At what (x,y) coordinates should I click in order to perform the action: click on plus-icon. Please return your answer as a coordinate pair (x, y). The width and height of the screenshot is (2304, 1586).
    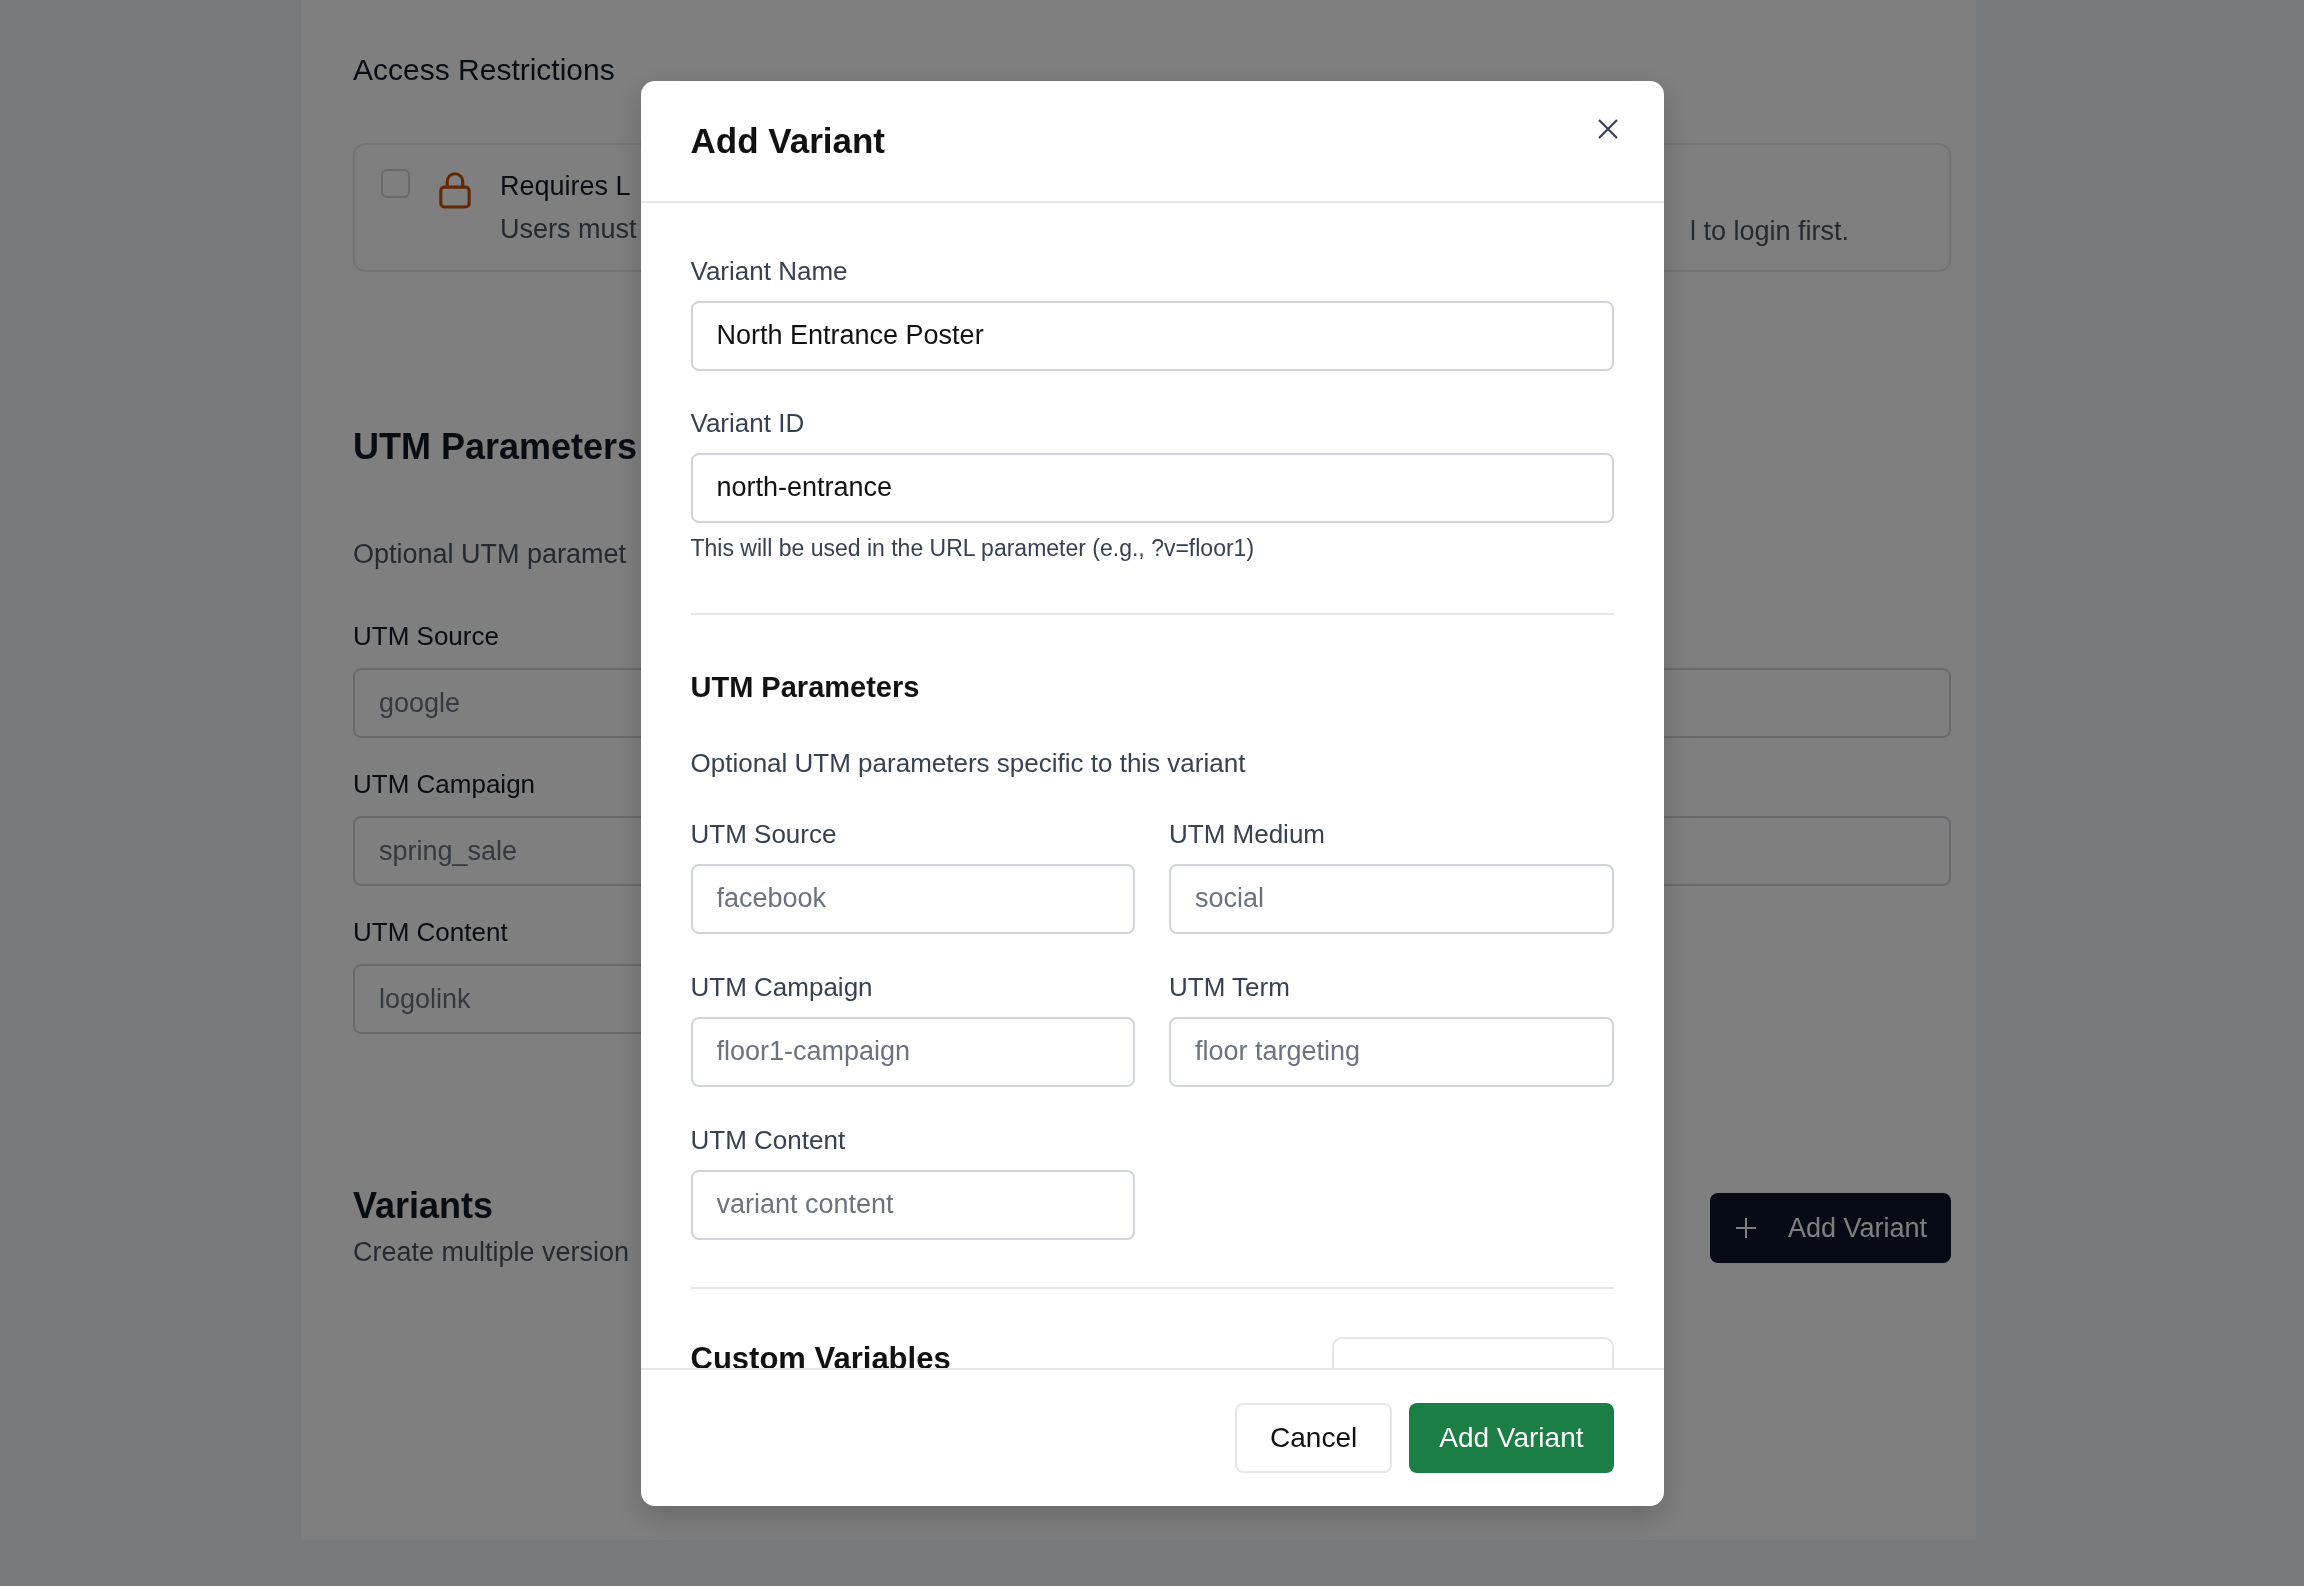
    Looking at the image, I should click on (1745, 1228).